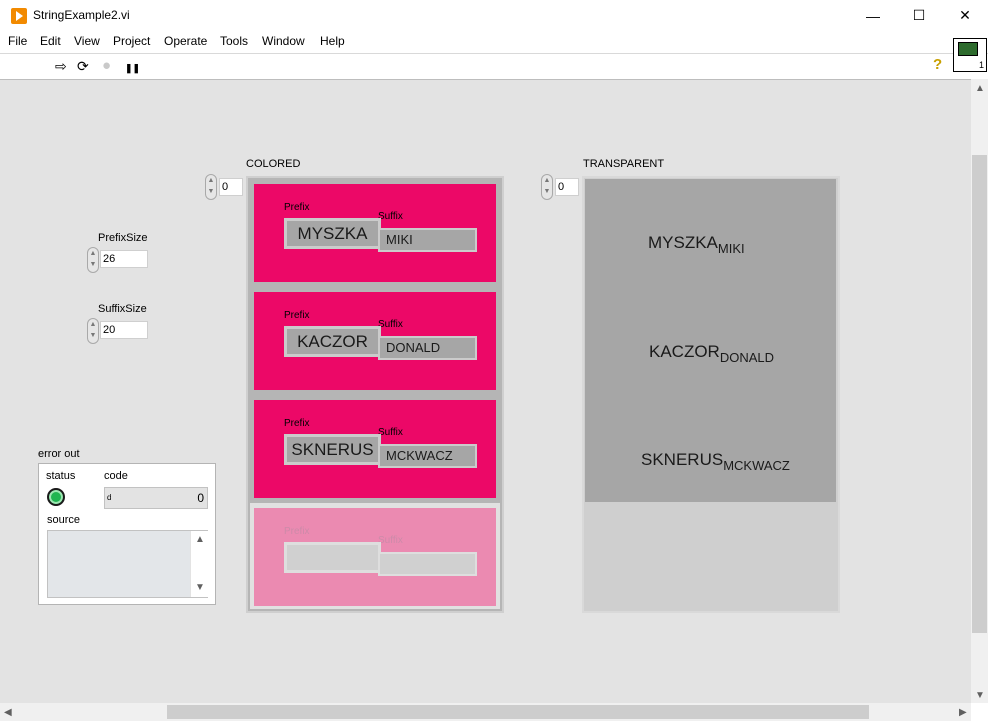  I want to click on suffix-string-indicator: MCKWACZ, so click(756, 465).